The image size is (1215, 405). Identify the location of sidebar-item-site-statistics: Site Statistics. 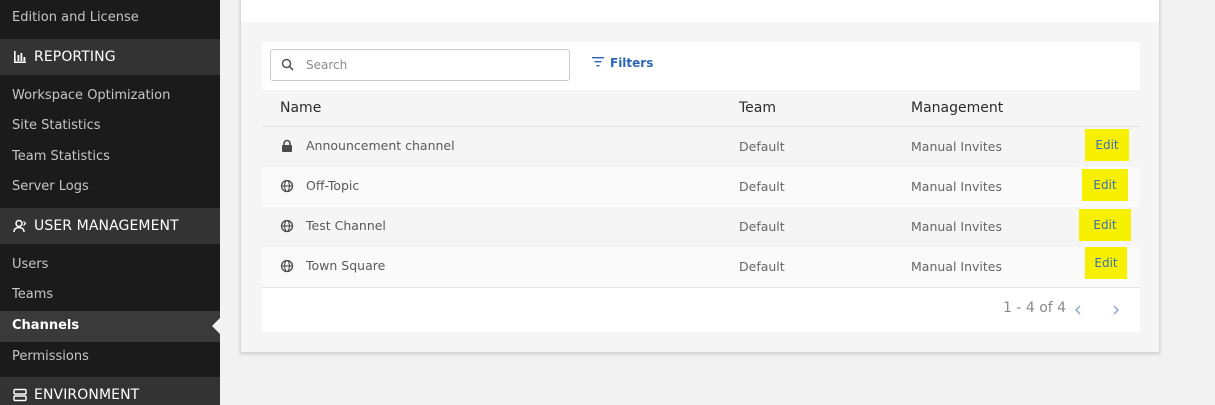
(56, 126).